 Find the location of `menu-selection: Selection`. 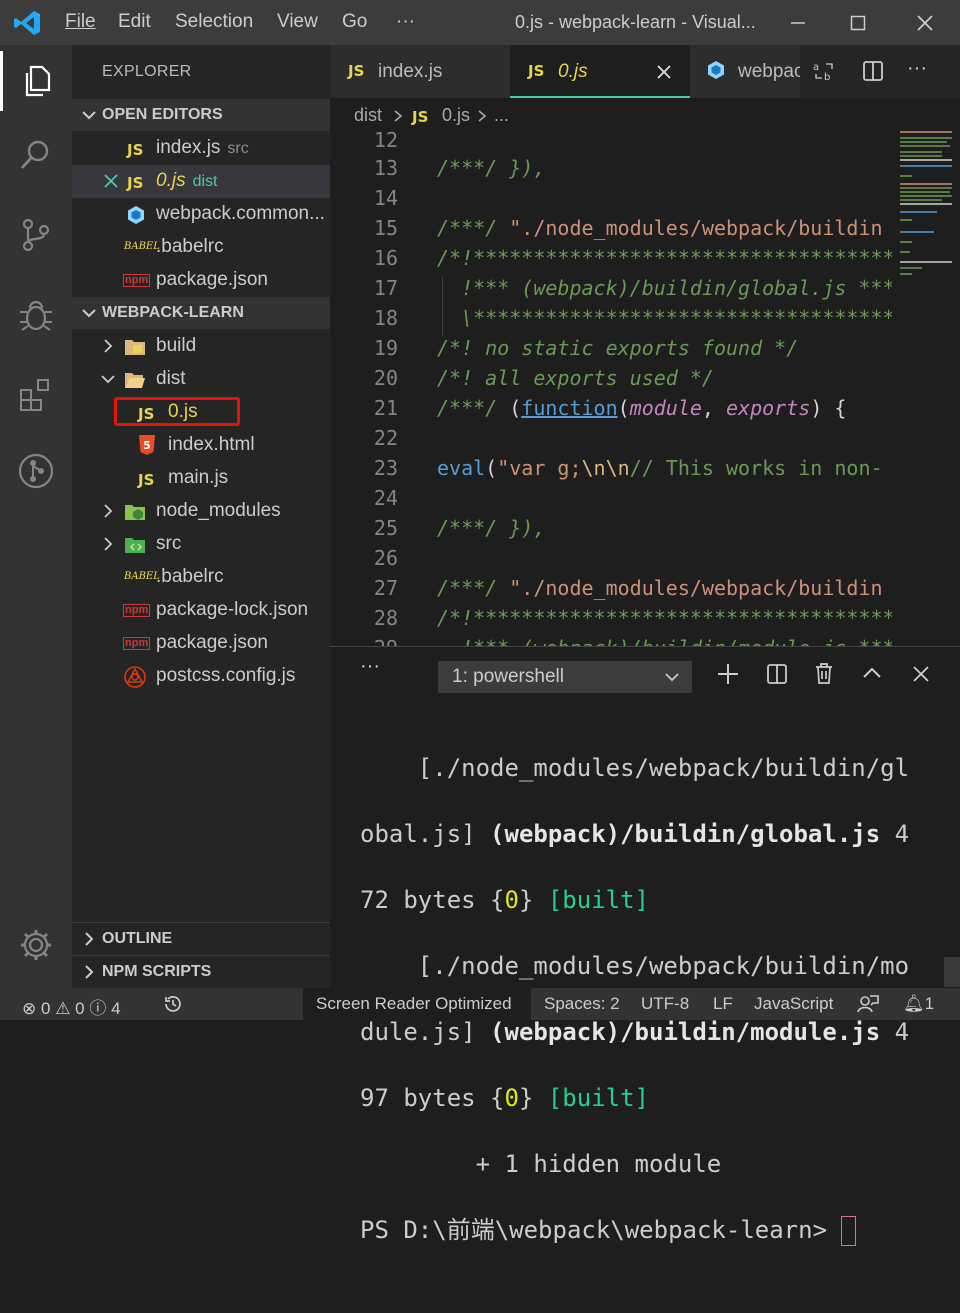

menu-selection: Selection is located at coordinates (214, 22).